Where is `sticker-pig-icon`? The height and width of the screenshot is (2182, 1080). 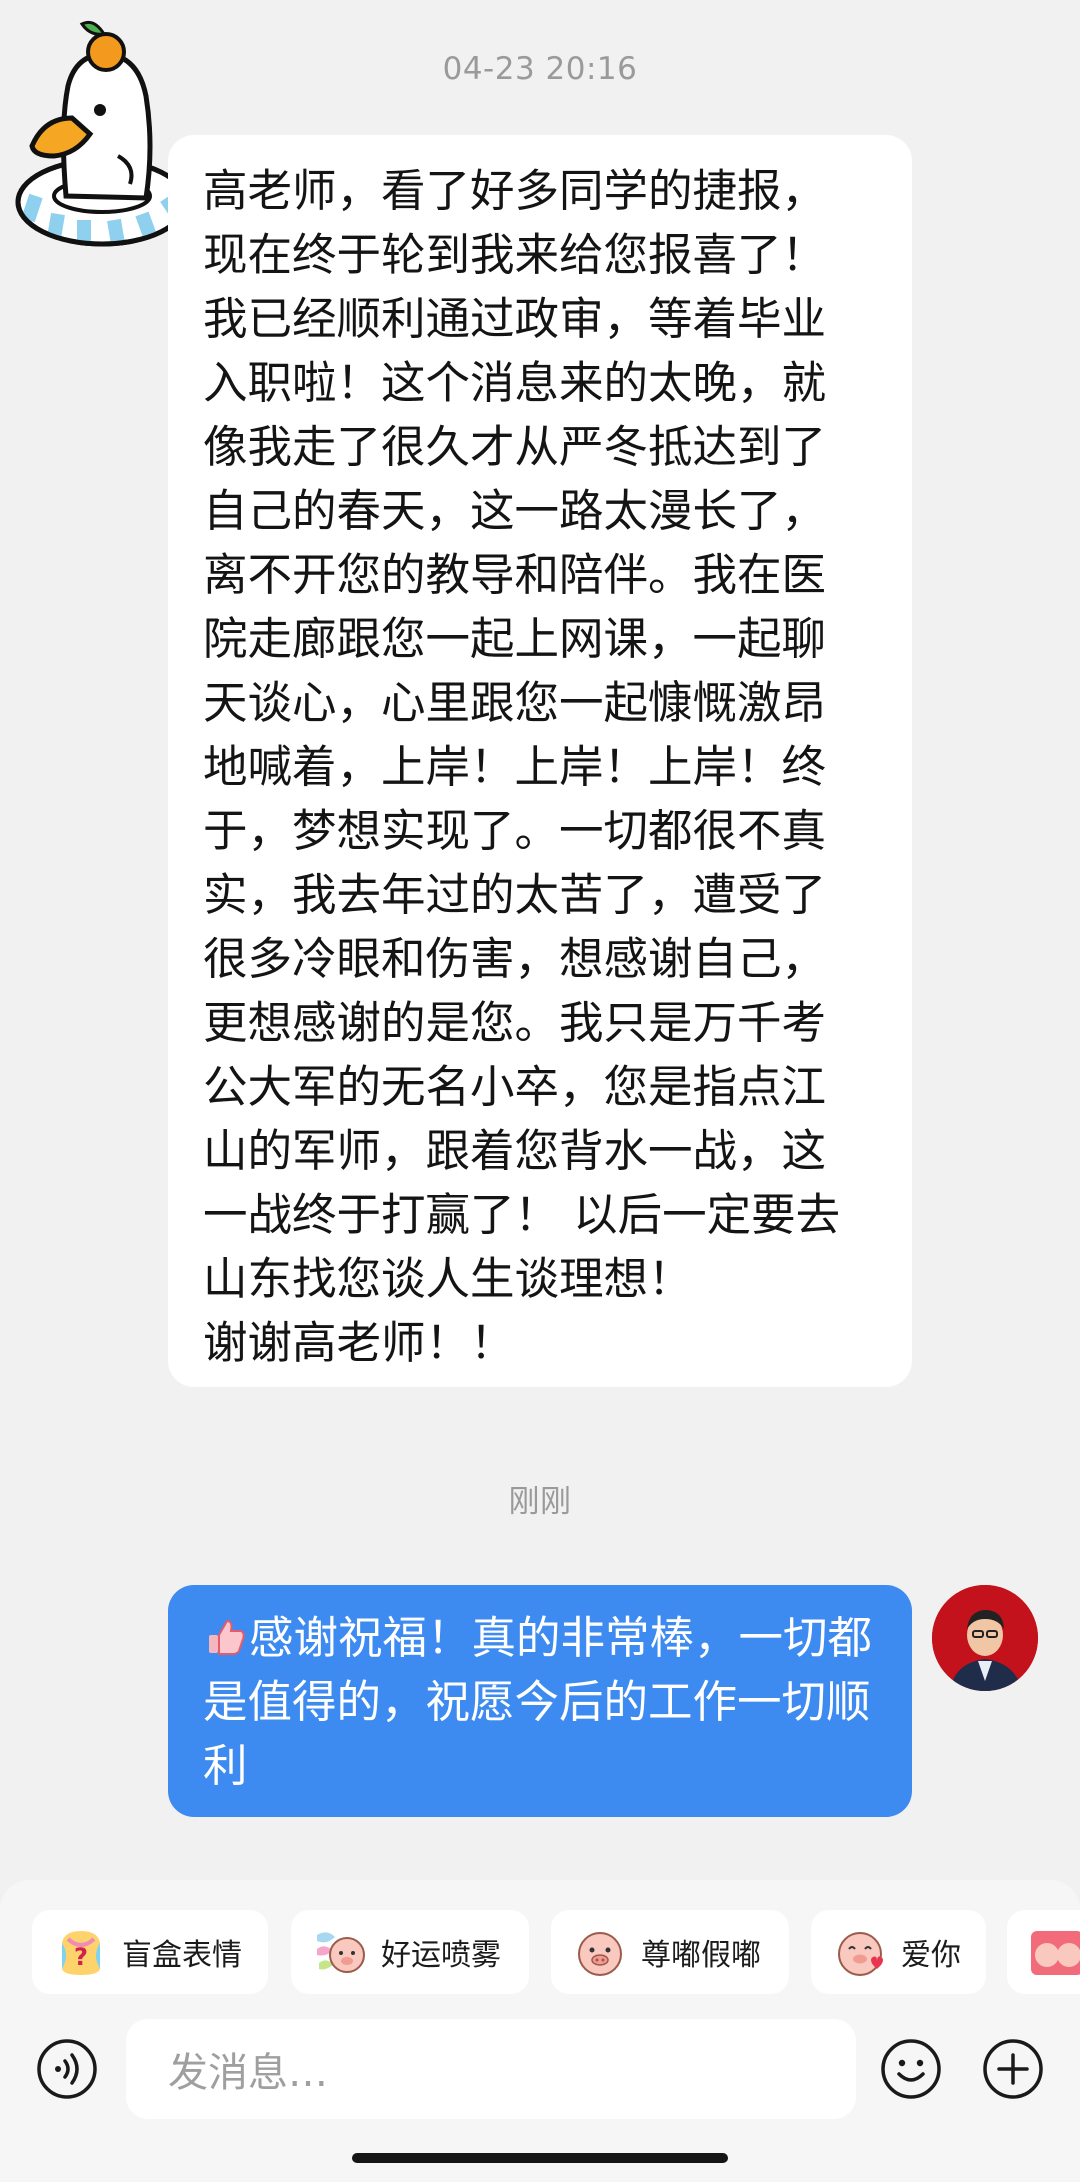 sticker-pig-icon is located at coordinates (1055, 1953).